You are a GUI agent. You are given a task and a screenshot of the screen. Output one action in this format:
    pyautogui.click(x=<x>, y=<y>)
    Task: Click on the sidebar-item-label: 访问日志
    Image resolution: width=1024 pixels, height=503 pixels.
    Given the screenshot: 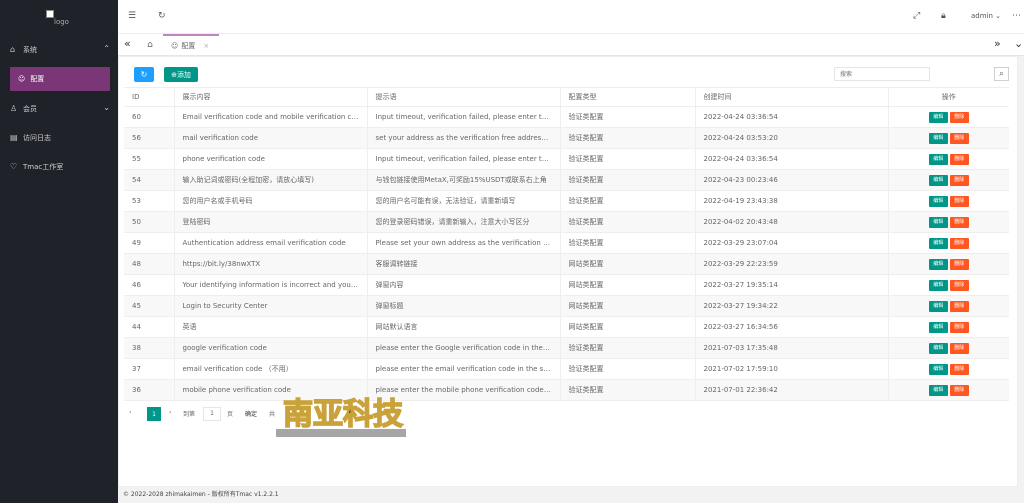 What is the action you would take?
    pyautogui.click(x=37, y=137)
    